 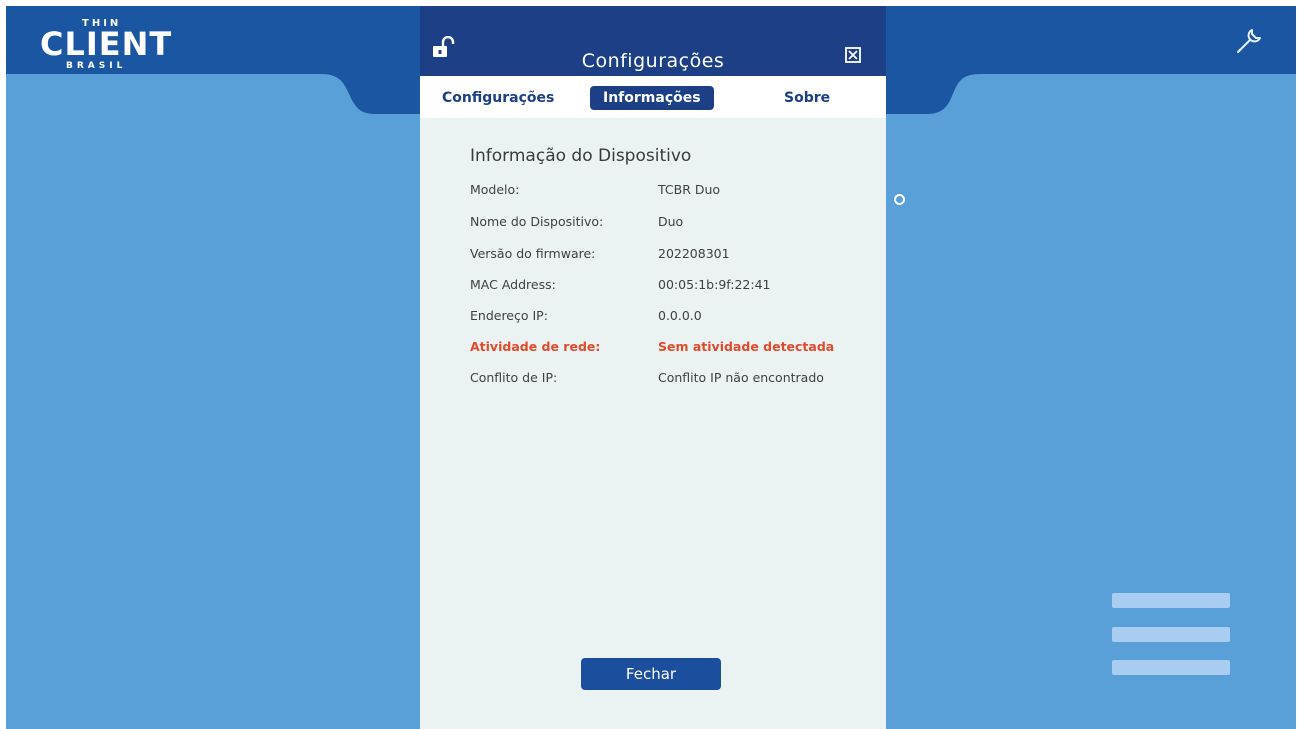 What do you see at coordinates (653, 318) in the screenshot?
I see `info-row-endereco-ip: Endereço IP: 0.0.0.0` at bounding box center [653, 318].